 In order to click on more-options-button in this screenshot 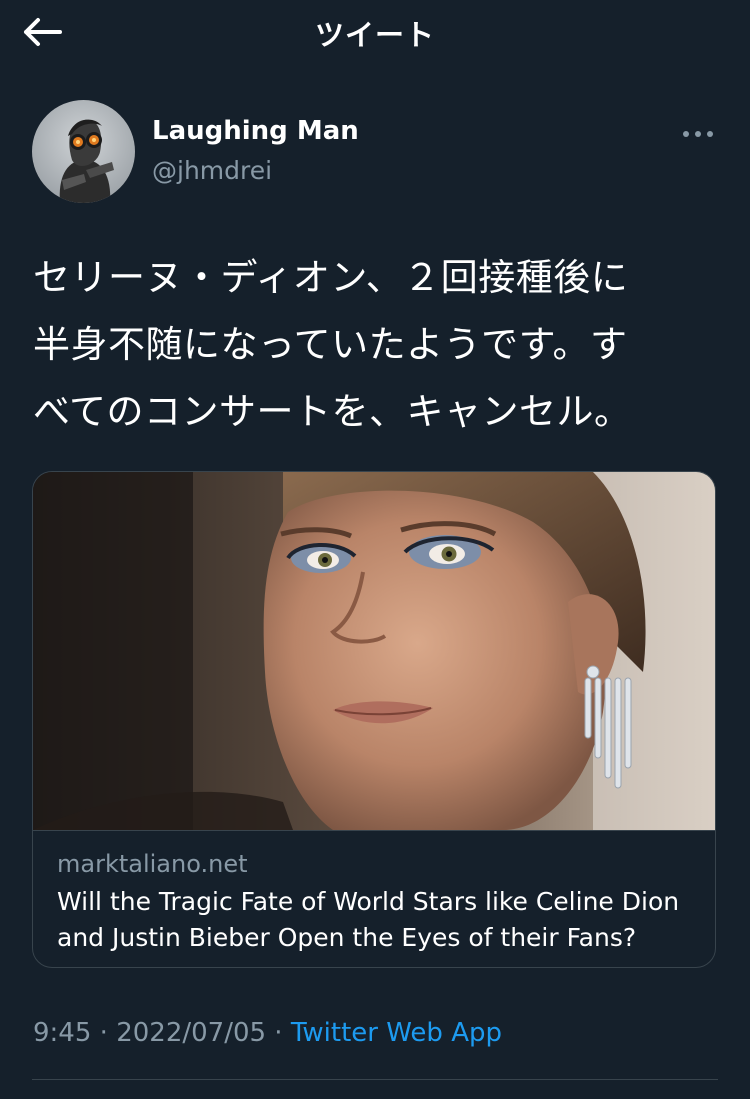, I will do `click(698, 134)`.